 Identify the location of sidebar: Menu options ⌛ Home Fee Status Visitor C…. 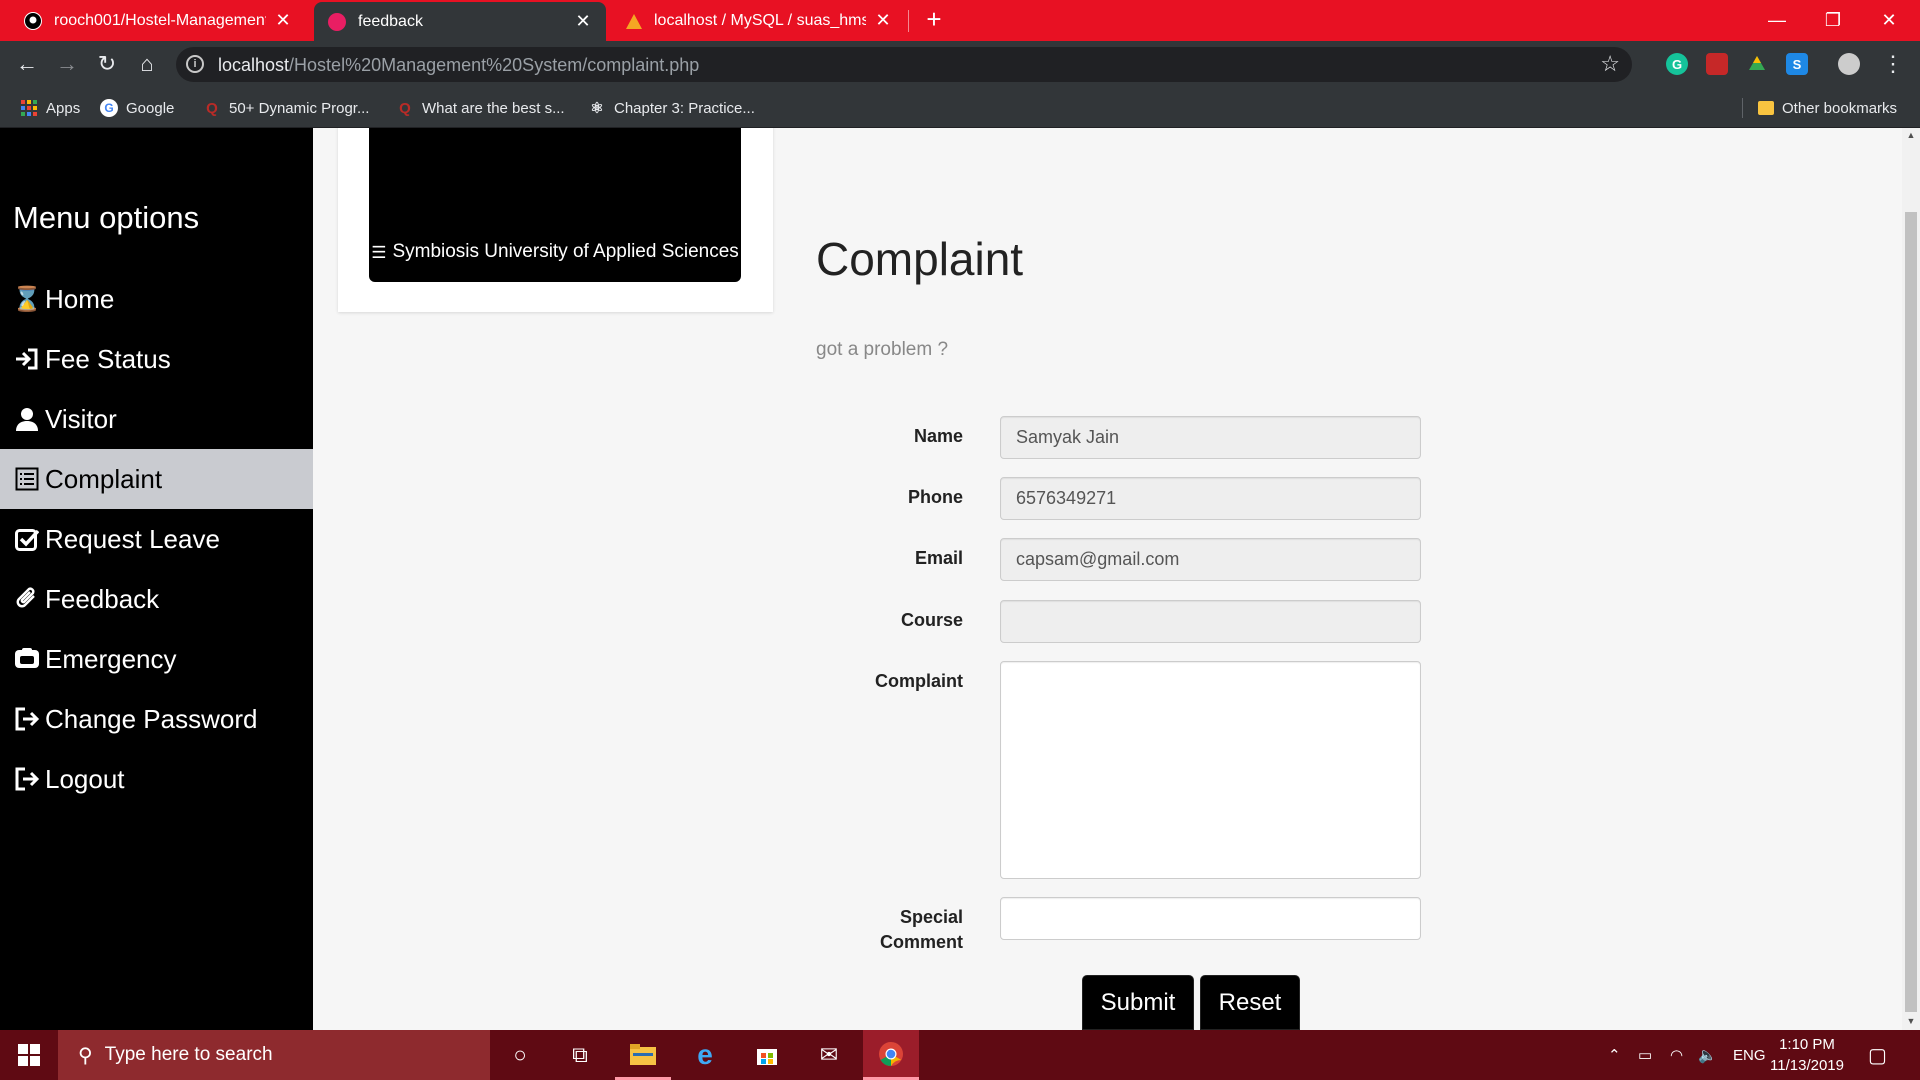
(156, 579).